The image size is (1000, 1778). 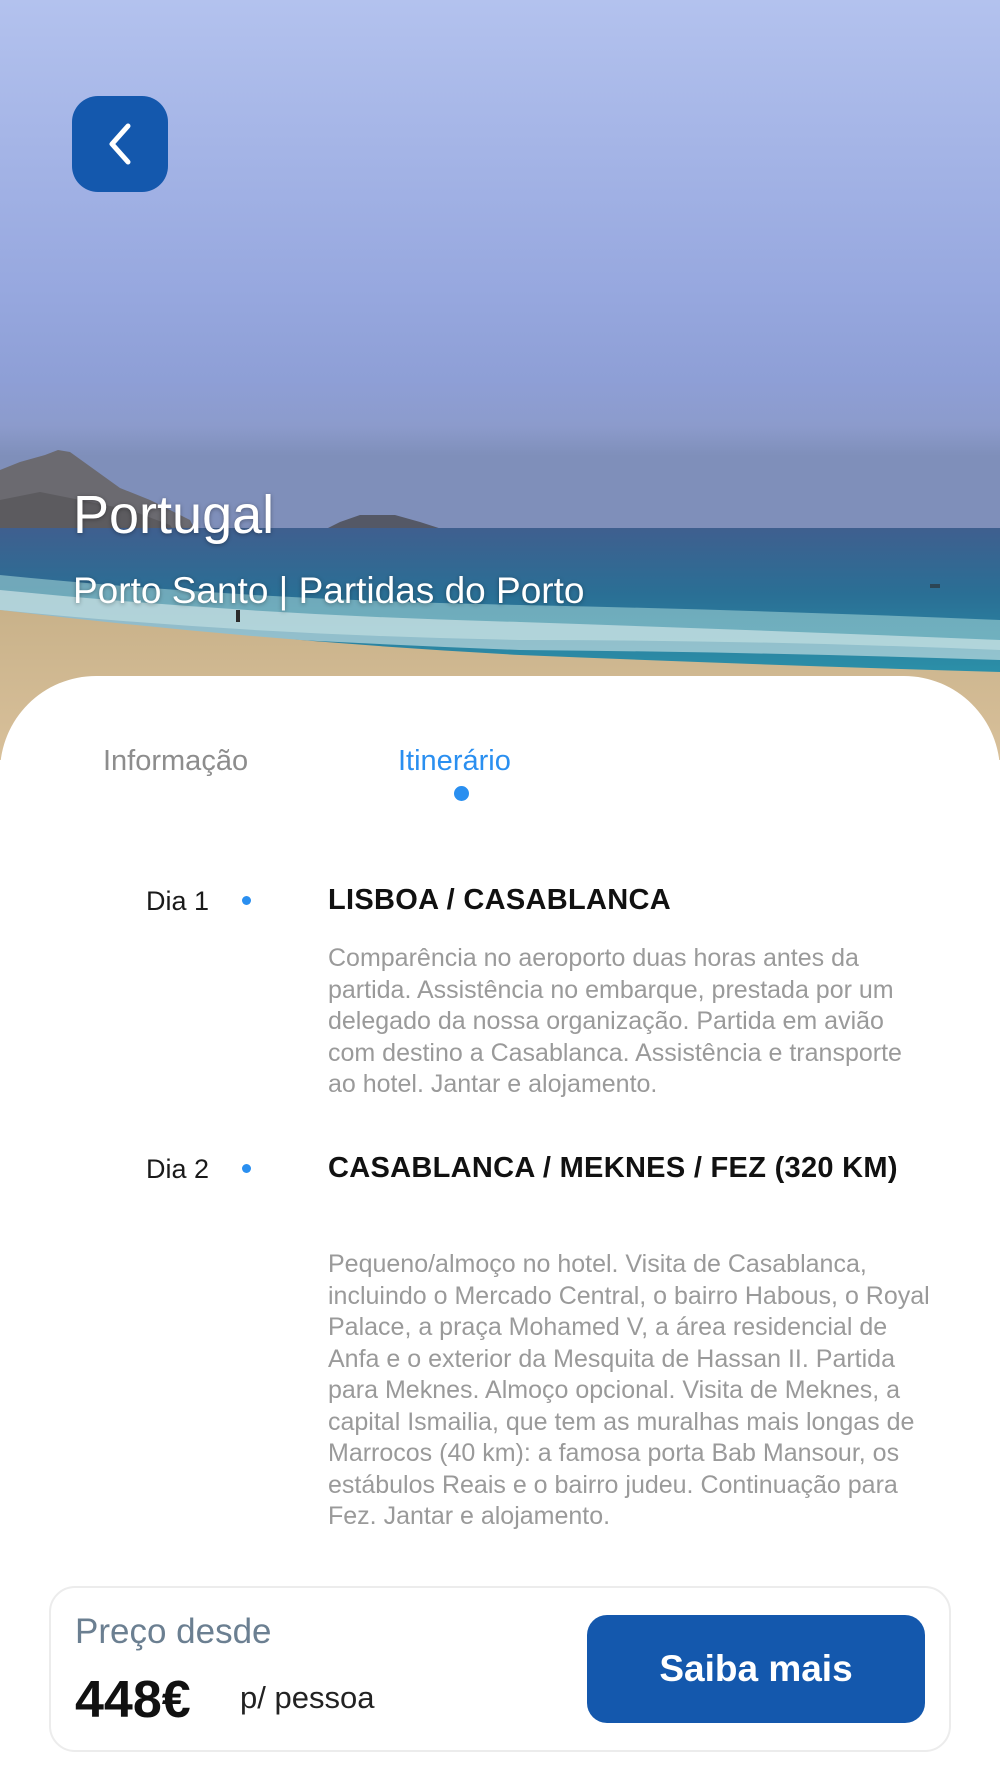 What do you see at coordinates (133, 1700) in the screenshot?
I see `price-value: 448€` at bounding box center [133, 1700].